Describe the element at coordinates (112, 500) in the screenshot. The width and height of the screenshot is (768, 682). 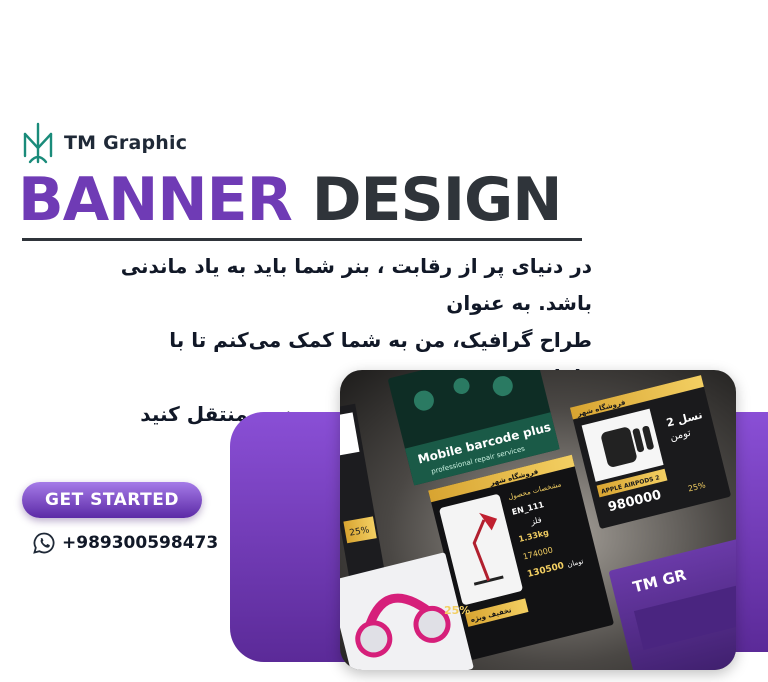
I see `get-started-button: GET STARTED` at that location.